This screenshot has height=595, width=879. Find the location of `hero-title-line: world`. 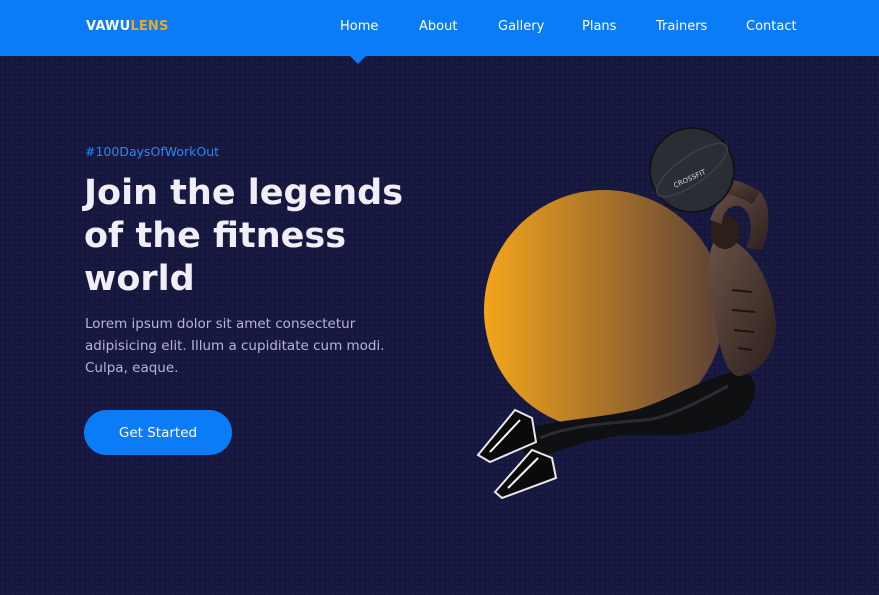

hero-title-line: world is located at coordinates (139, 279).